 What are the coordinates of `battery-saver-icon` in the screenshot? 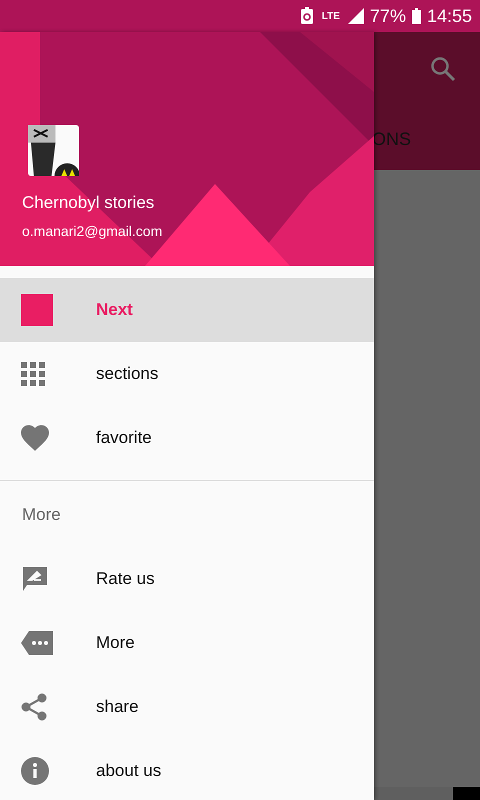 It's located at (307, 16).